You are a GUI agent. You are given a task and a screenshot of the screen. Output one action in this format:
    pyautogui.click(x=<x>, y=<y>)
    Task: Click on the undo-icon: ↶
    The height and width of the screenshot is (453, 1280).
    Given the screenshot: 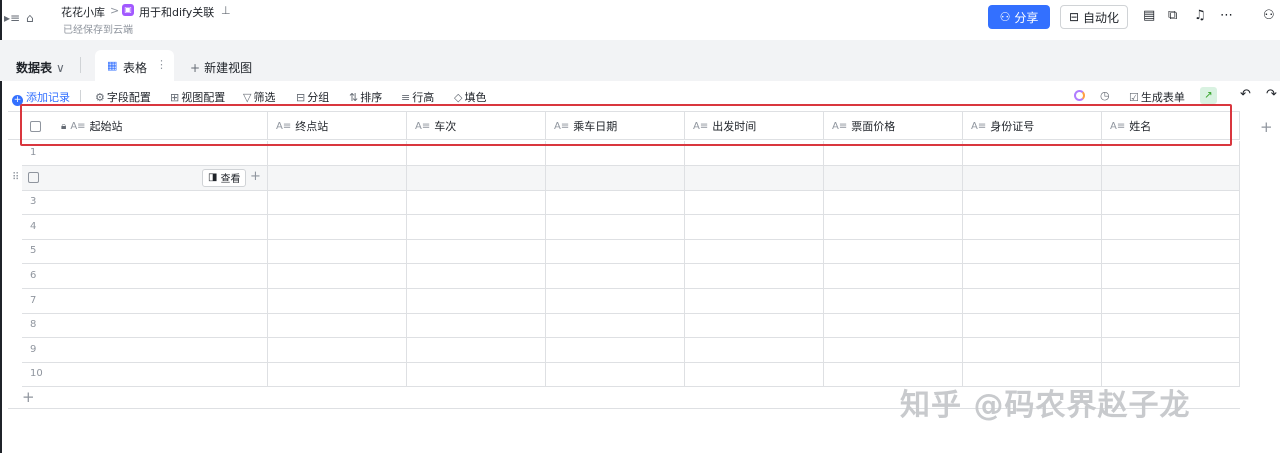 What is the action you would take?
    pyautogui.click(x=1245, y=94)
    